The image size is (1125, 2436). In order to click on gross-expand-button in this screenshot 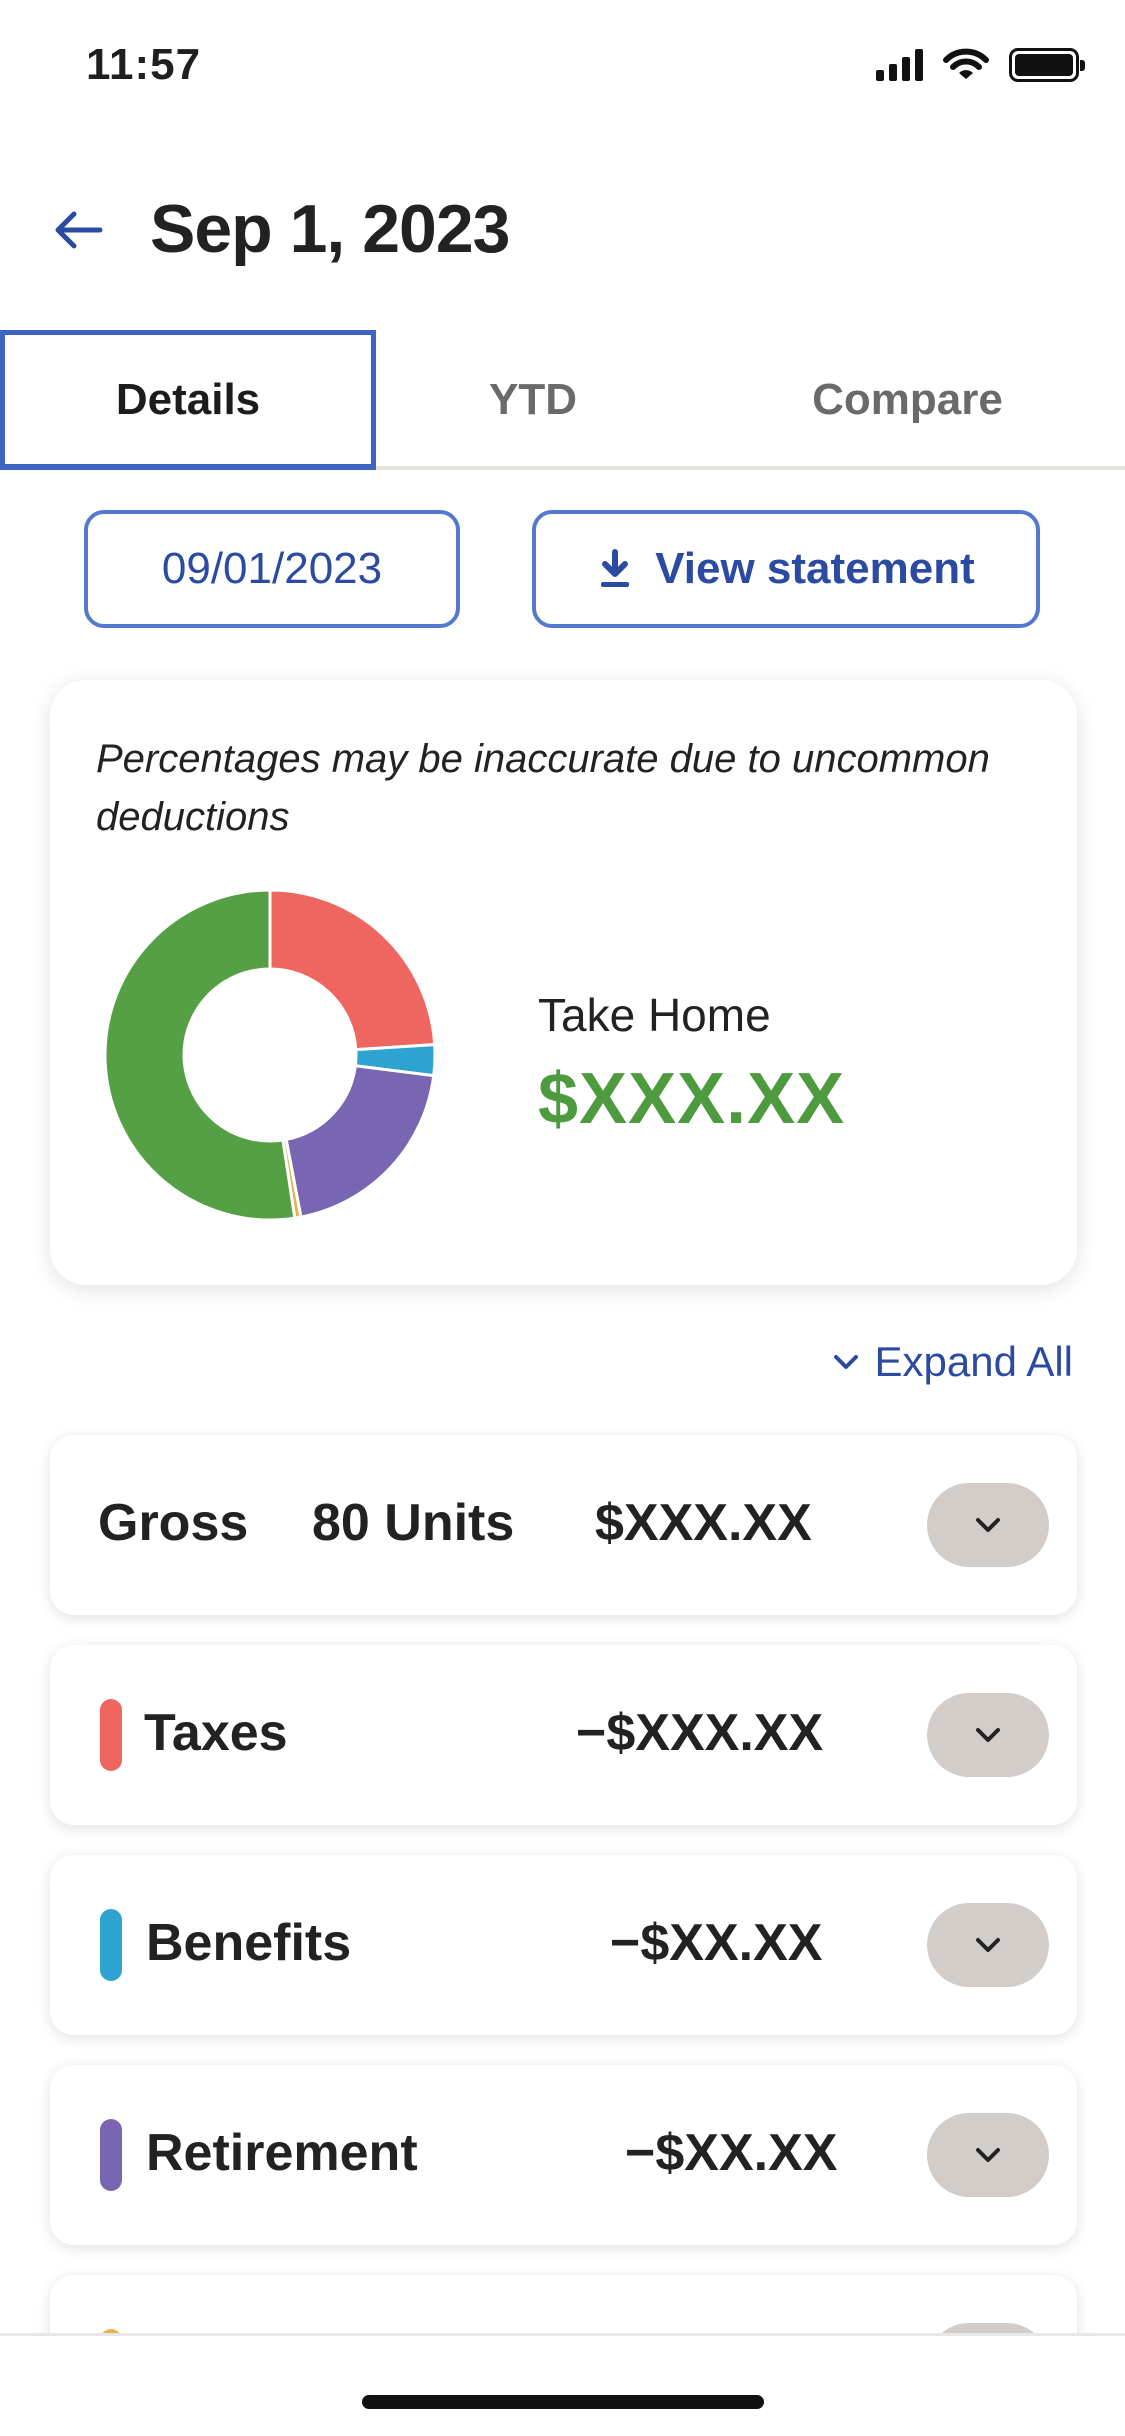, I will do `click(988, 1525)`.